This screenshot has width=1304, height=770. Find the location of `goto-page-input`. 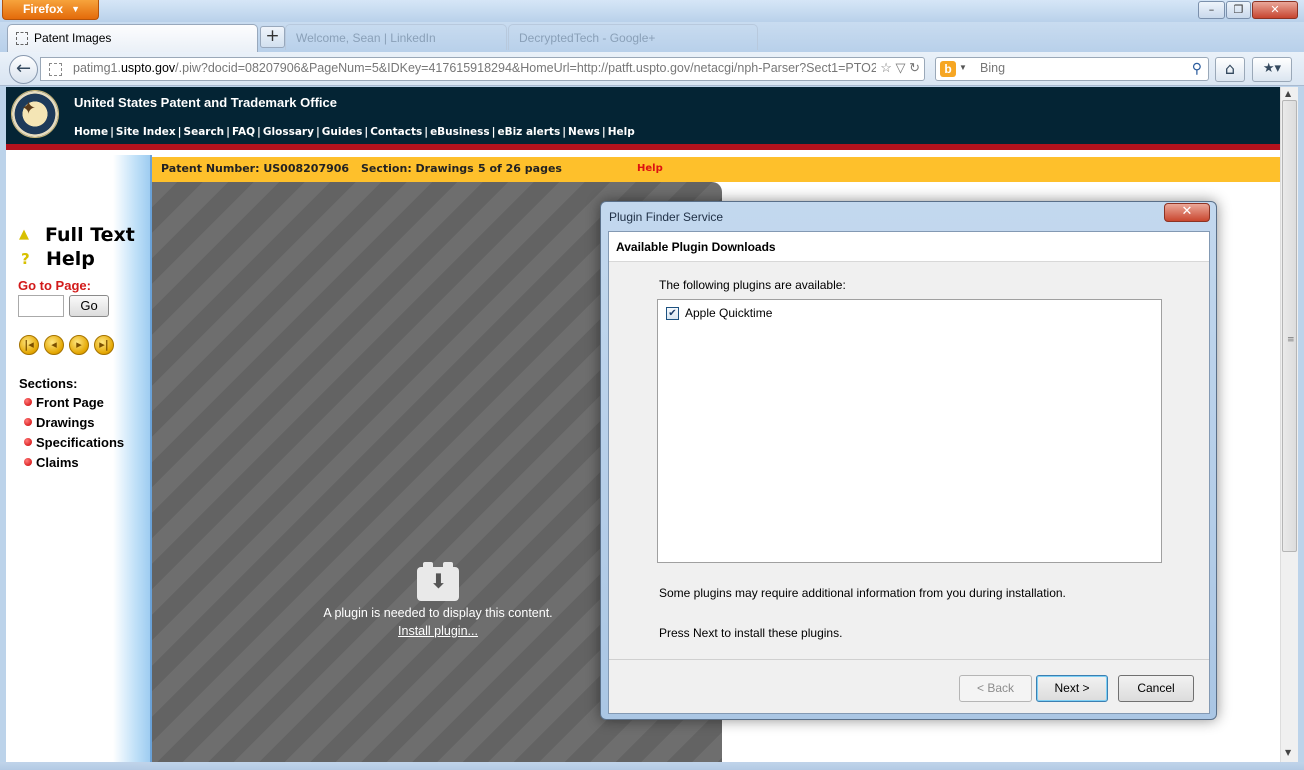

goto-page-input is located at coordinates (41, 306).